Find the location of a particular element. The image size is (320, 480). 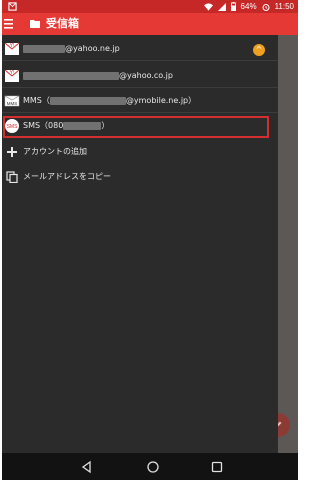

home-icon is located at coordinates (153, 467).